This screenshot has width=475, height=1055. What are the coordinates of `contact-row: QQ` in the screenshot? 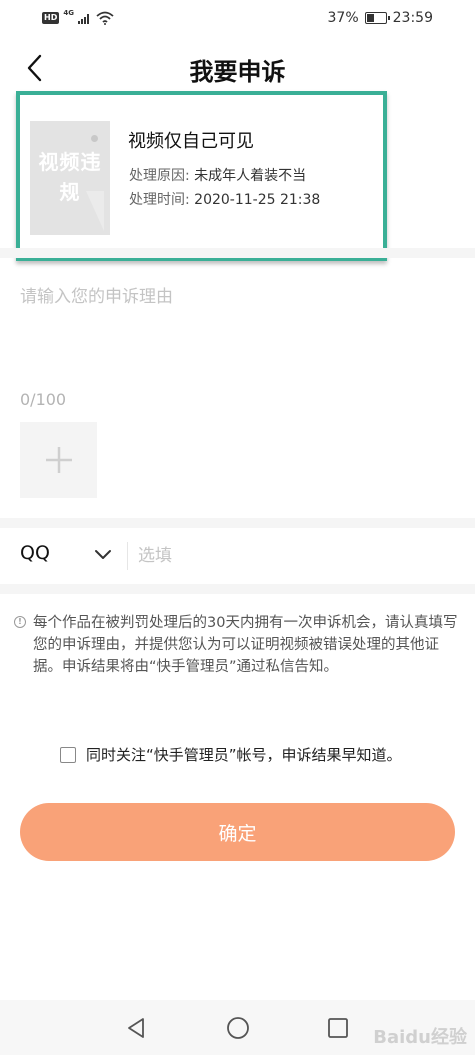 It's located at (237, 556).